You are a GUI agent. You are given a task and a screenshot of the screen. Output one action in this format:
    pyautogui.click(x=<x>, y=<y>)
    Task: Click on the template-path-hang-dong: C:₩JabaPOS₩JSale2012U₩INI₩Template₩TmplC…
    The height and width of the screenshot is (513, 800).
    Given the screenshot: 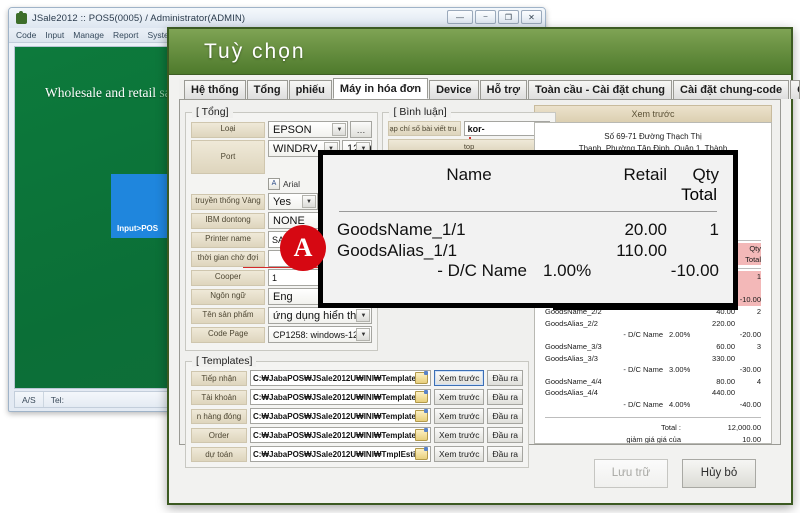 What is the action you would take?
    pyautogui.click(x=340, y=416)
    